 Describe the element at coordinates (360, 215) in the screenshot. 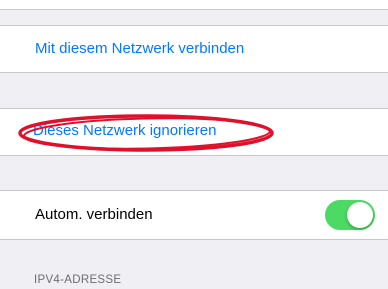

I see `toggle-knob` at that location.